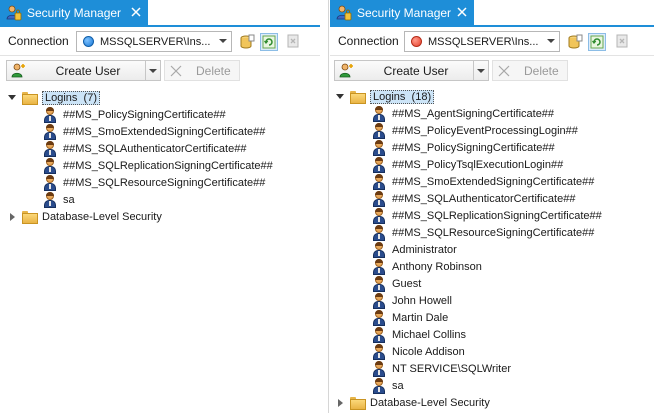  Describe the element at coordinates (430, 402) in the screenshot. I see `db-security-label: Database-Level Security` at that location.